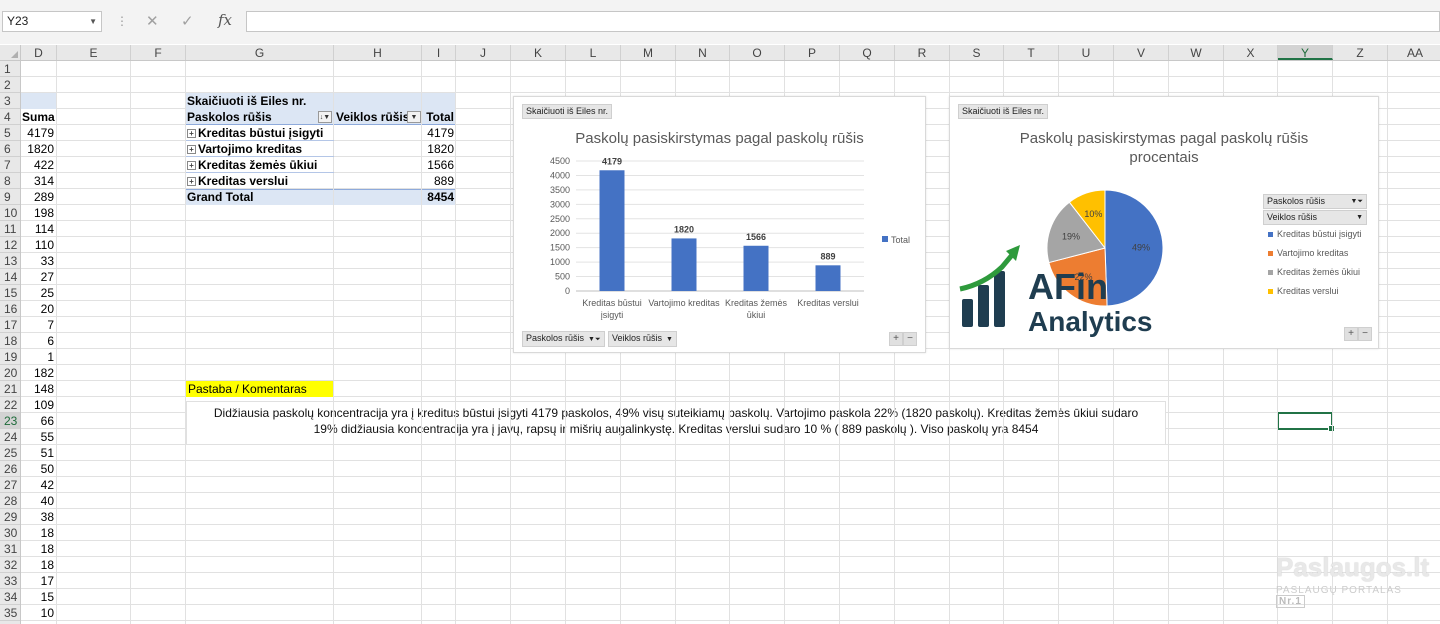  What do you see at coordinates (37, 245) in the screenshot?
I see `cell-d12: 110` at bounding box center [37, 245].